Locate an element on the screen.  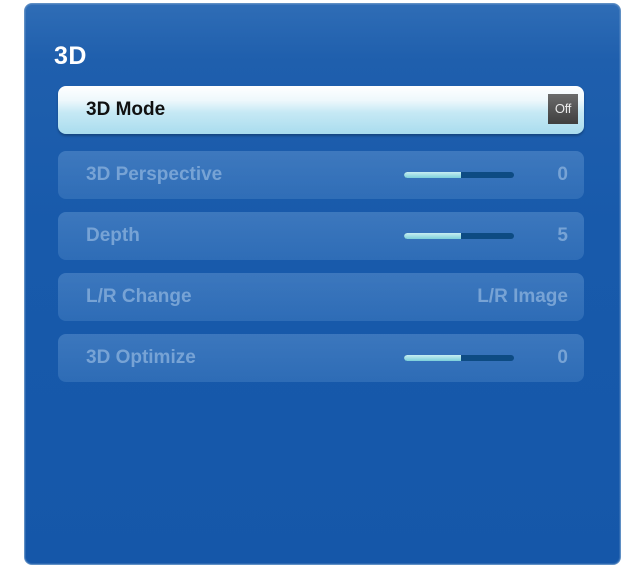
menu-title: 3D is located at coordinates (70, 56).